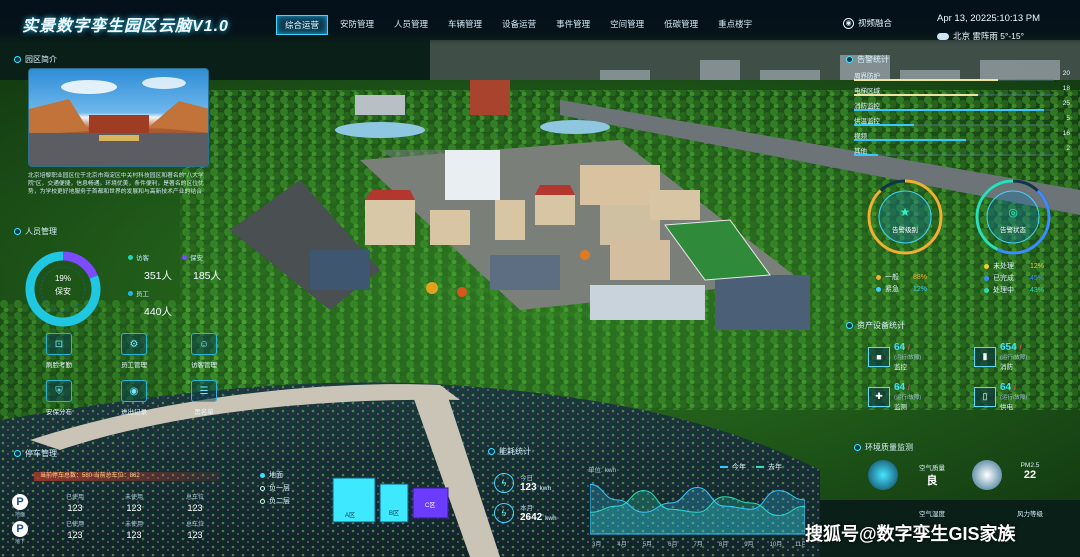 This screenshot has height=557, width=1080. Describe the element at coordinates (621, 544) in the screenshot. I see `x-tick-label: 4月` at that location.